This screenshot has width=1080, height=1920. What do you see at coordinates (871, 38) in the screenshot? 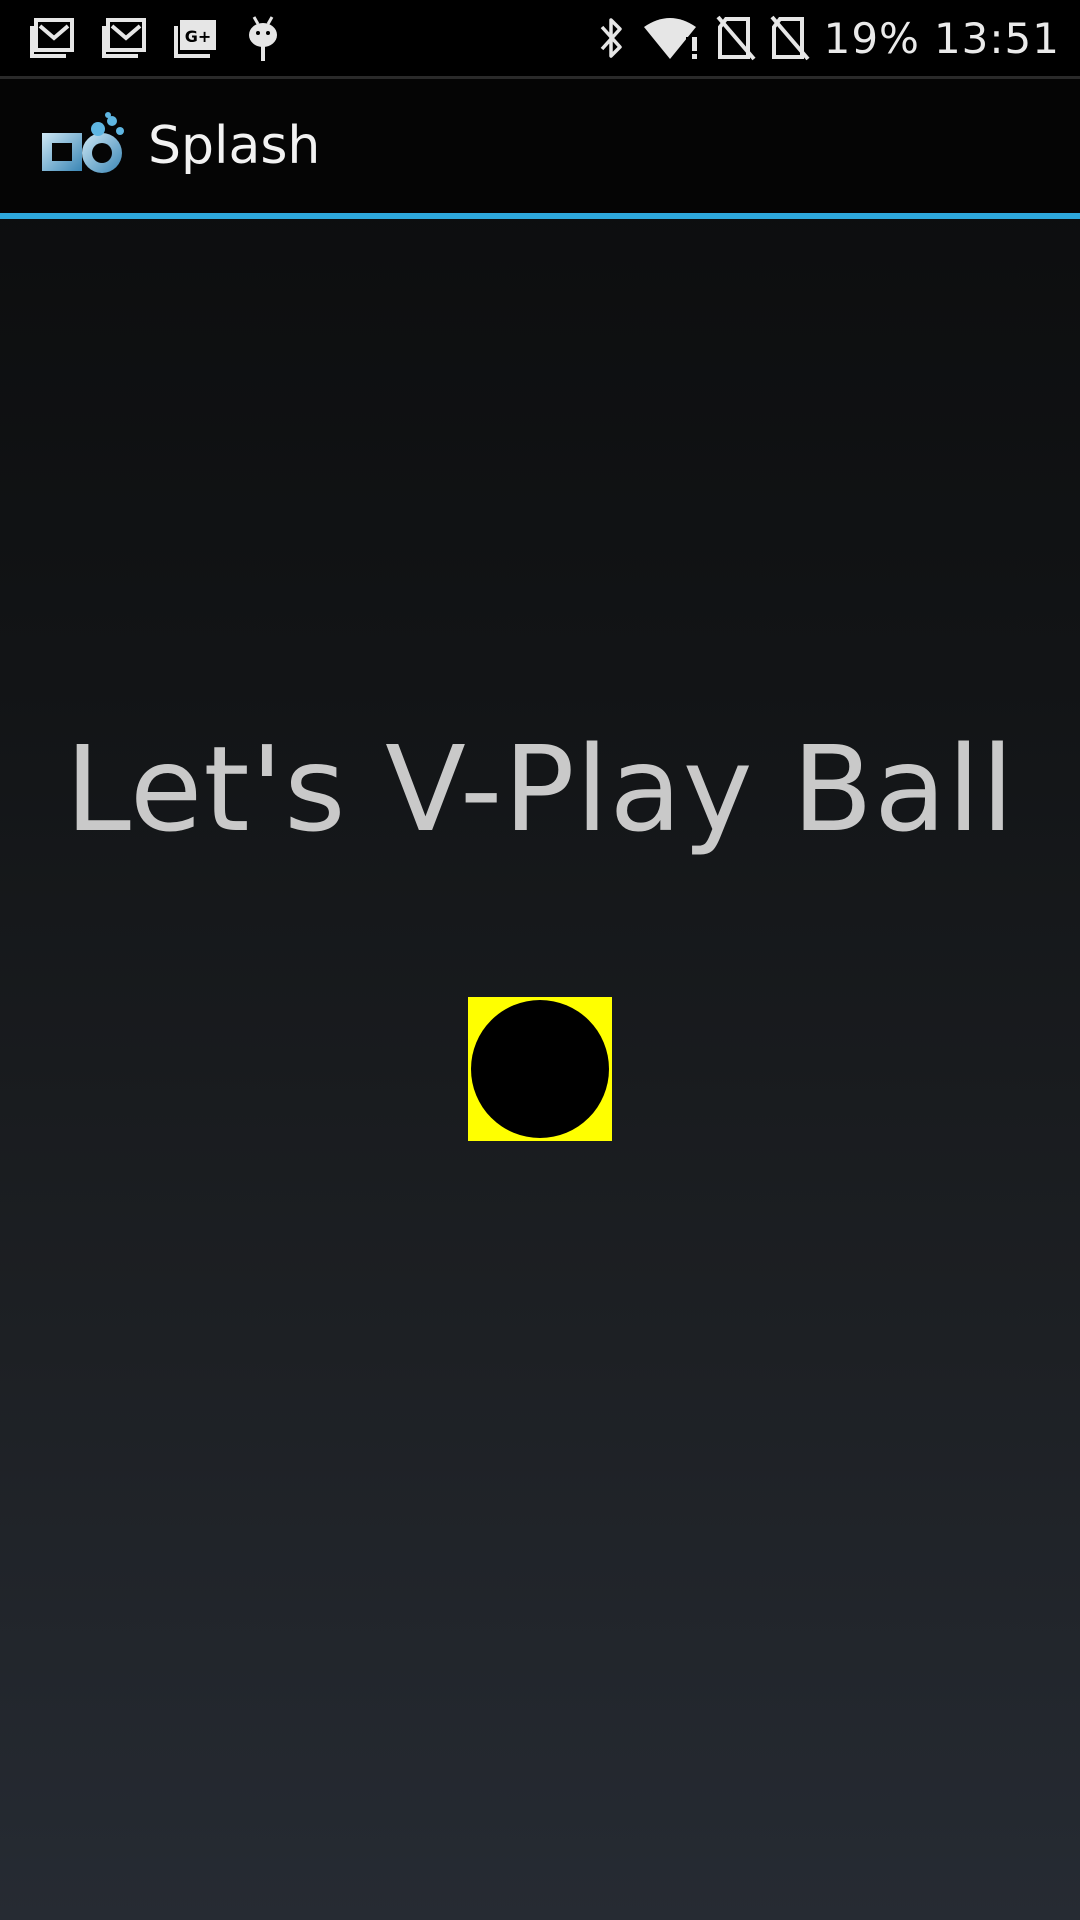
I see `battery-percent: 19%` at bounding box center [871, 38].